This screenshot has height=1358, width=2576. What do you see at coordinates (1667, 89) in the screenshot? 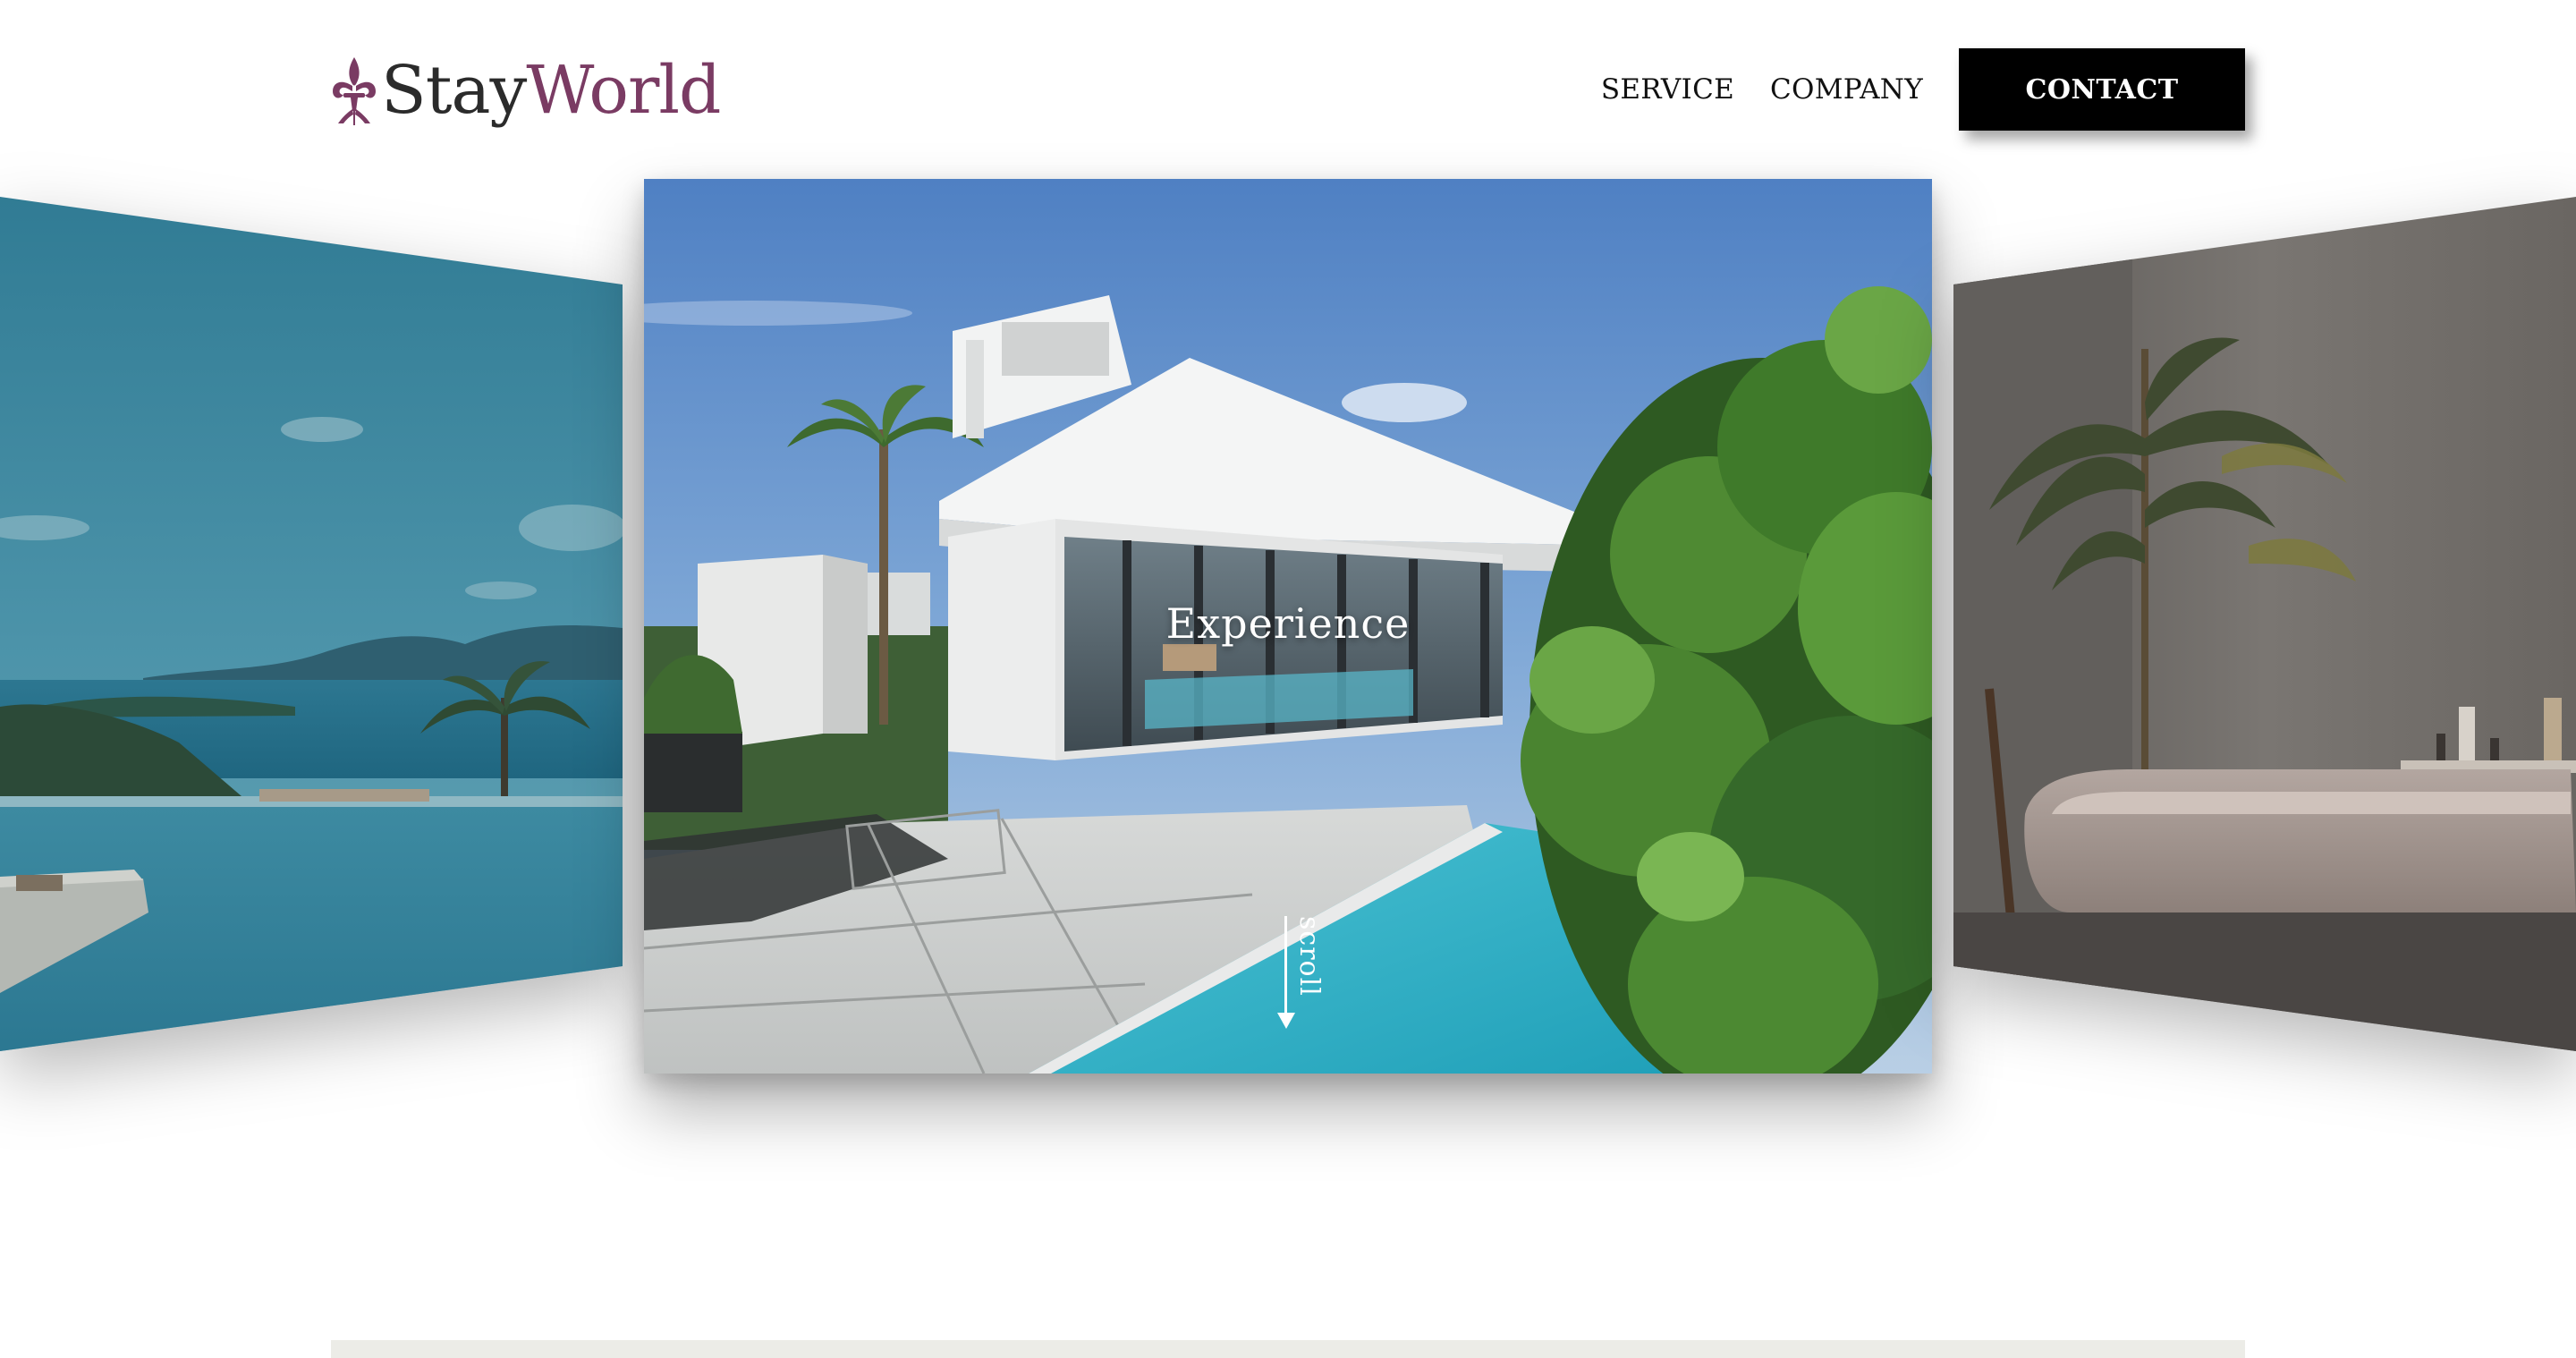
I see `nav-link-service: SERVICE` at bounding box center [1667, 89].